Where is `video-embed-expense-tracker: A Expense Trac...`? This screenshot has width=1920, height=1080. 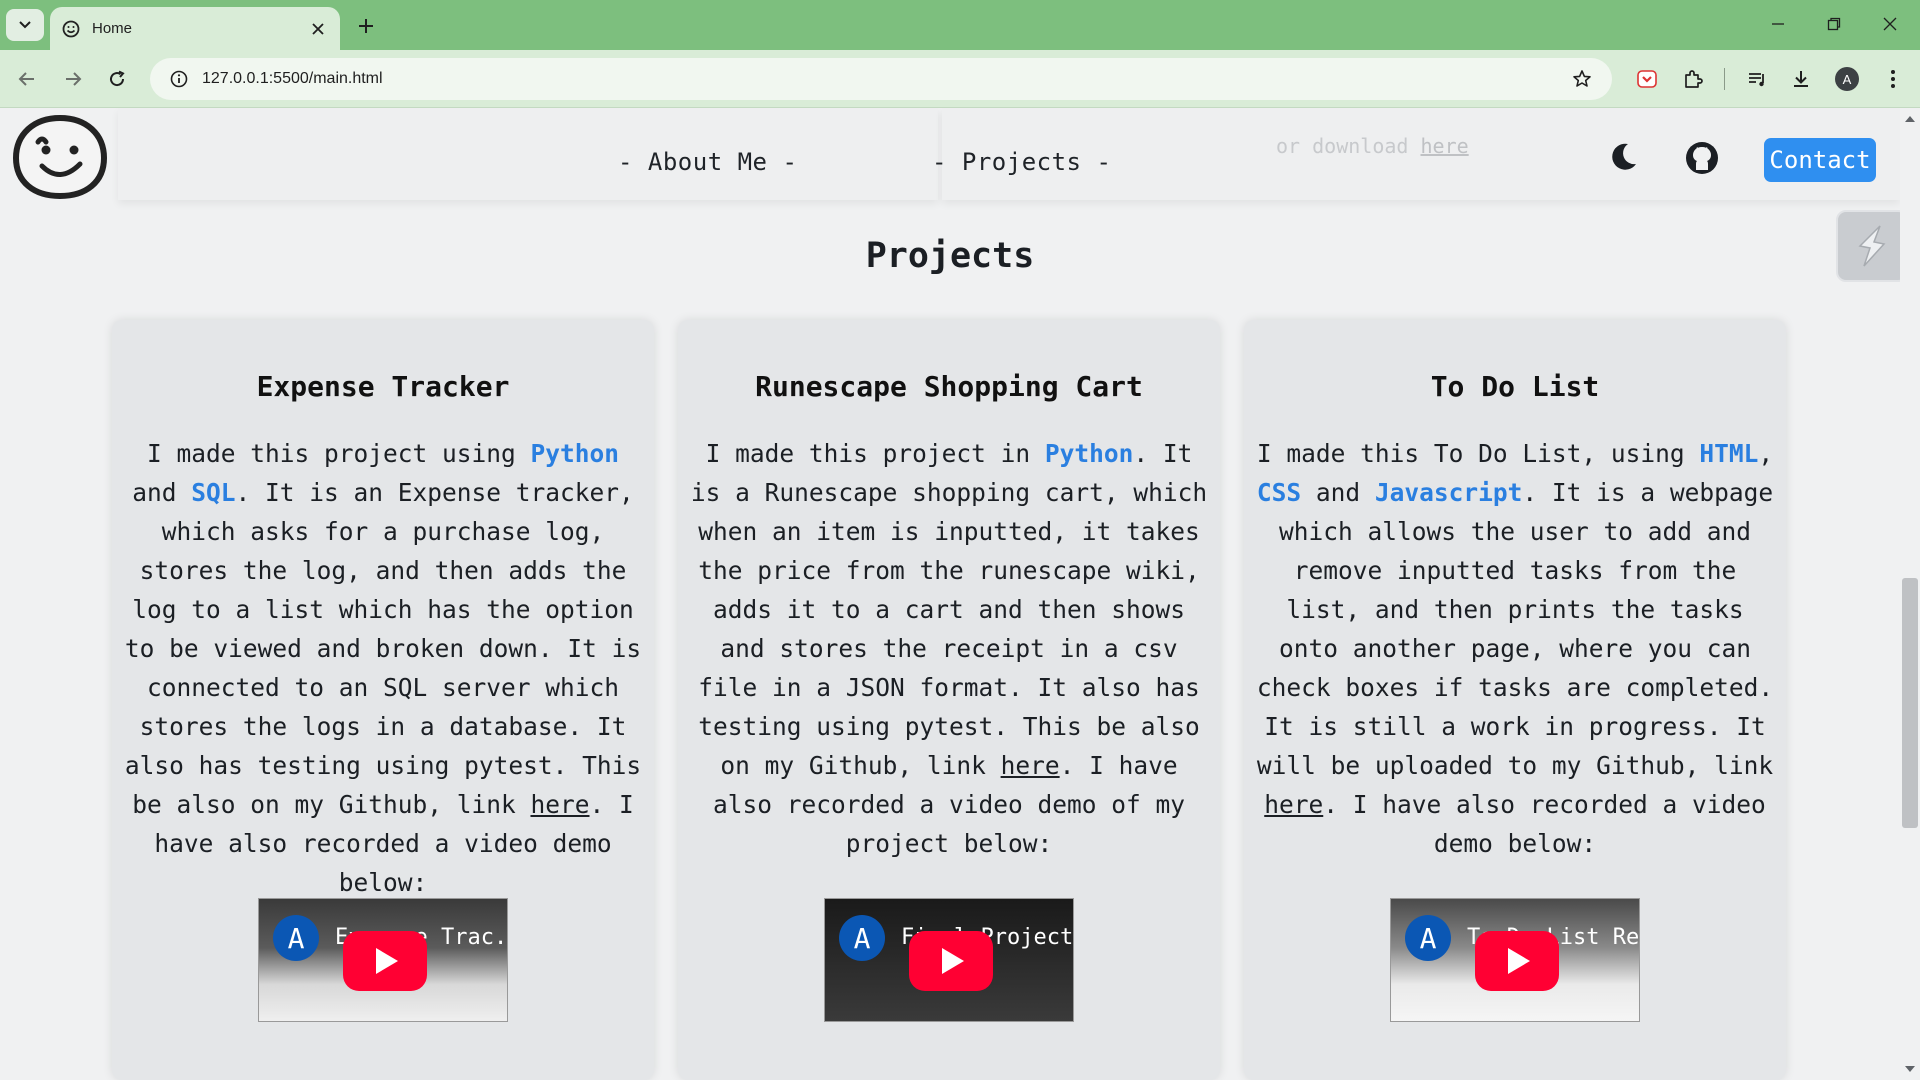
video-embed-expense-tracker: A Expense Trac... is located at coordinates (383, 960).